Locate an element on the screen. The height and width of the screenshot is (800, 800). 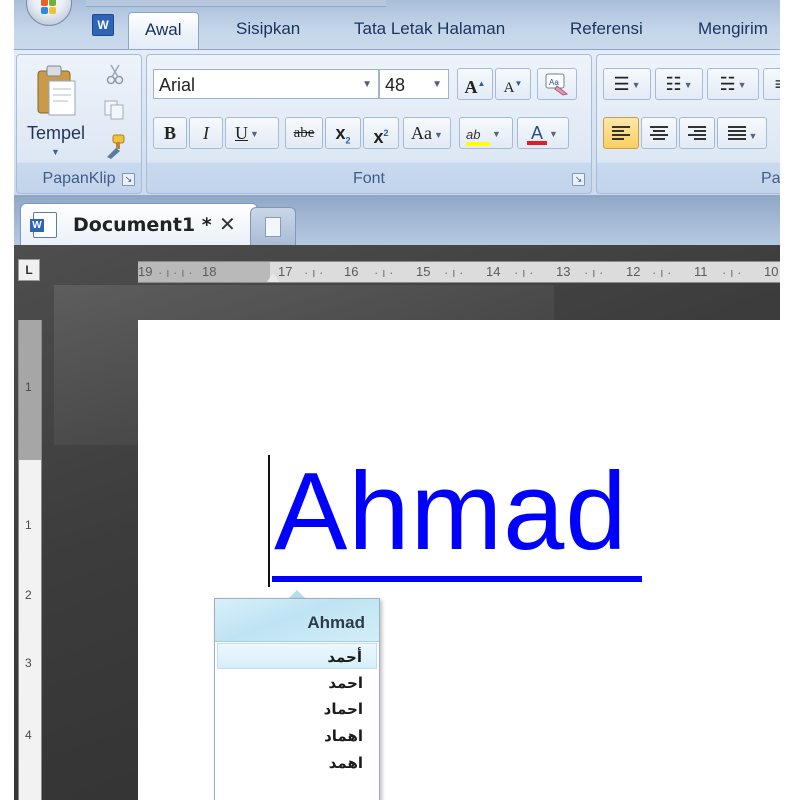
align-left-button is located at coordinates (621, 133).